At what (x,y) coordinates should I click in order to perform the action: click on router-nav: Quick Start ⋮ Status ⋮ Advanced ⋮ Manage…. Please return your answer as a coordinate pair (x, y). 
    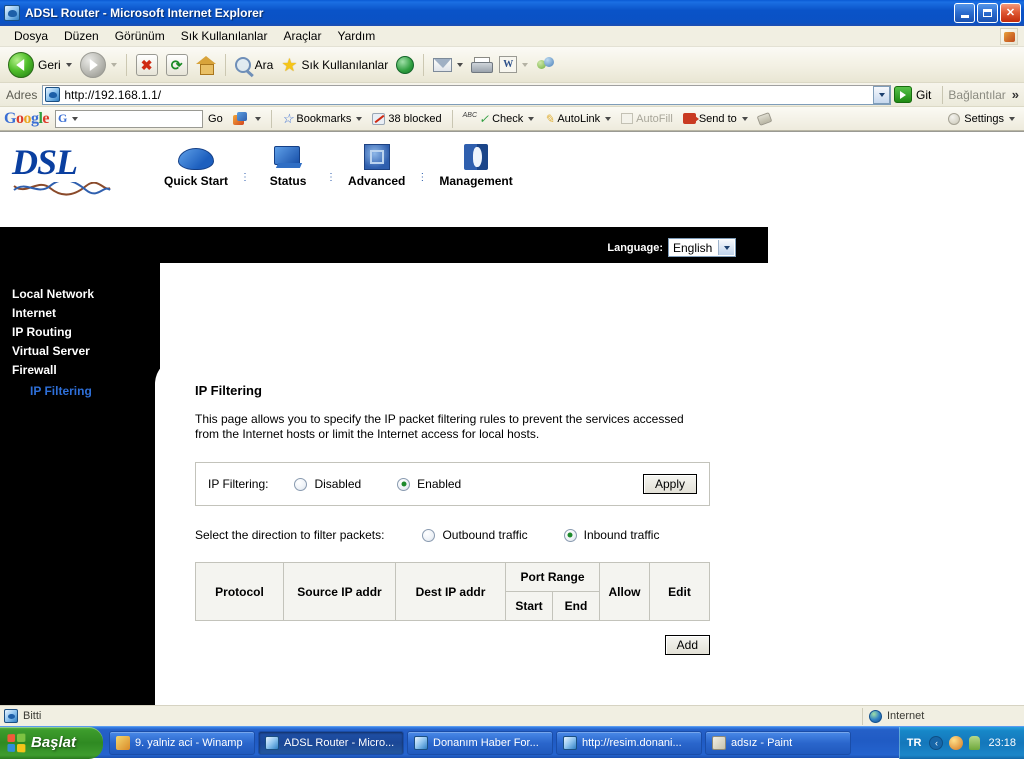
    Looking at the image, I should click on (338, 164).